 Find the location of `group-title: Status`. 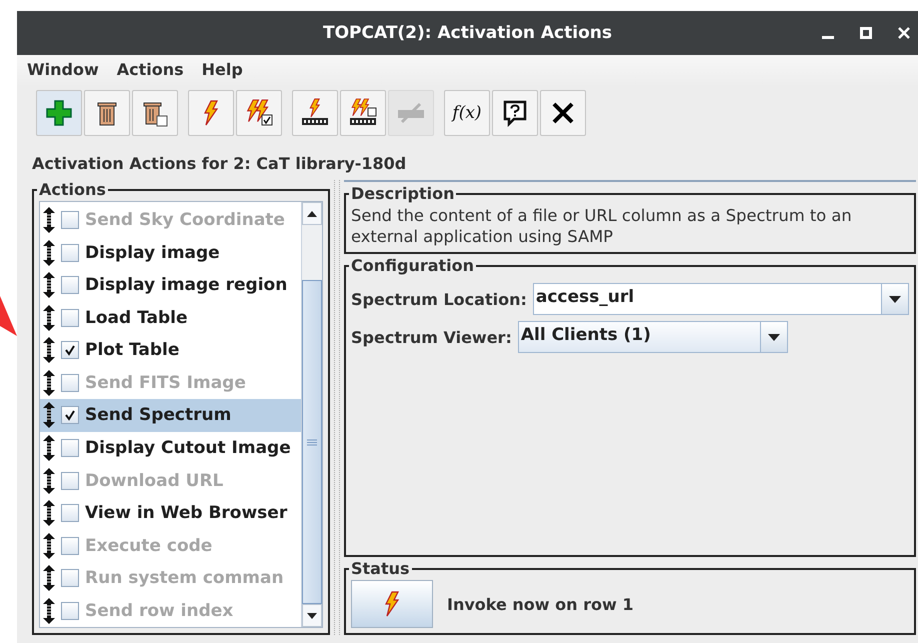

group-title: Status is located at coordinates (380, 568).